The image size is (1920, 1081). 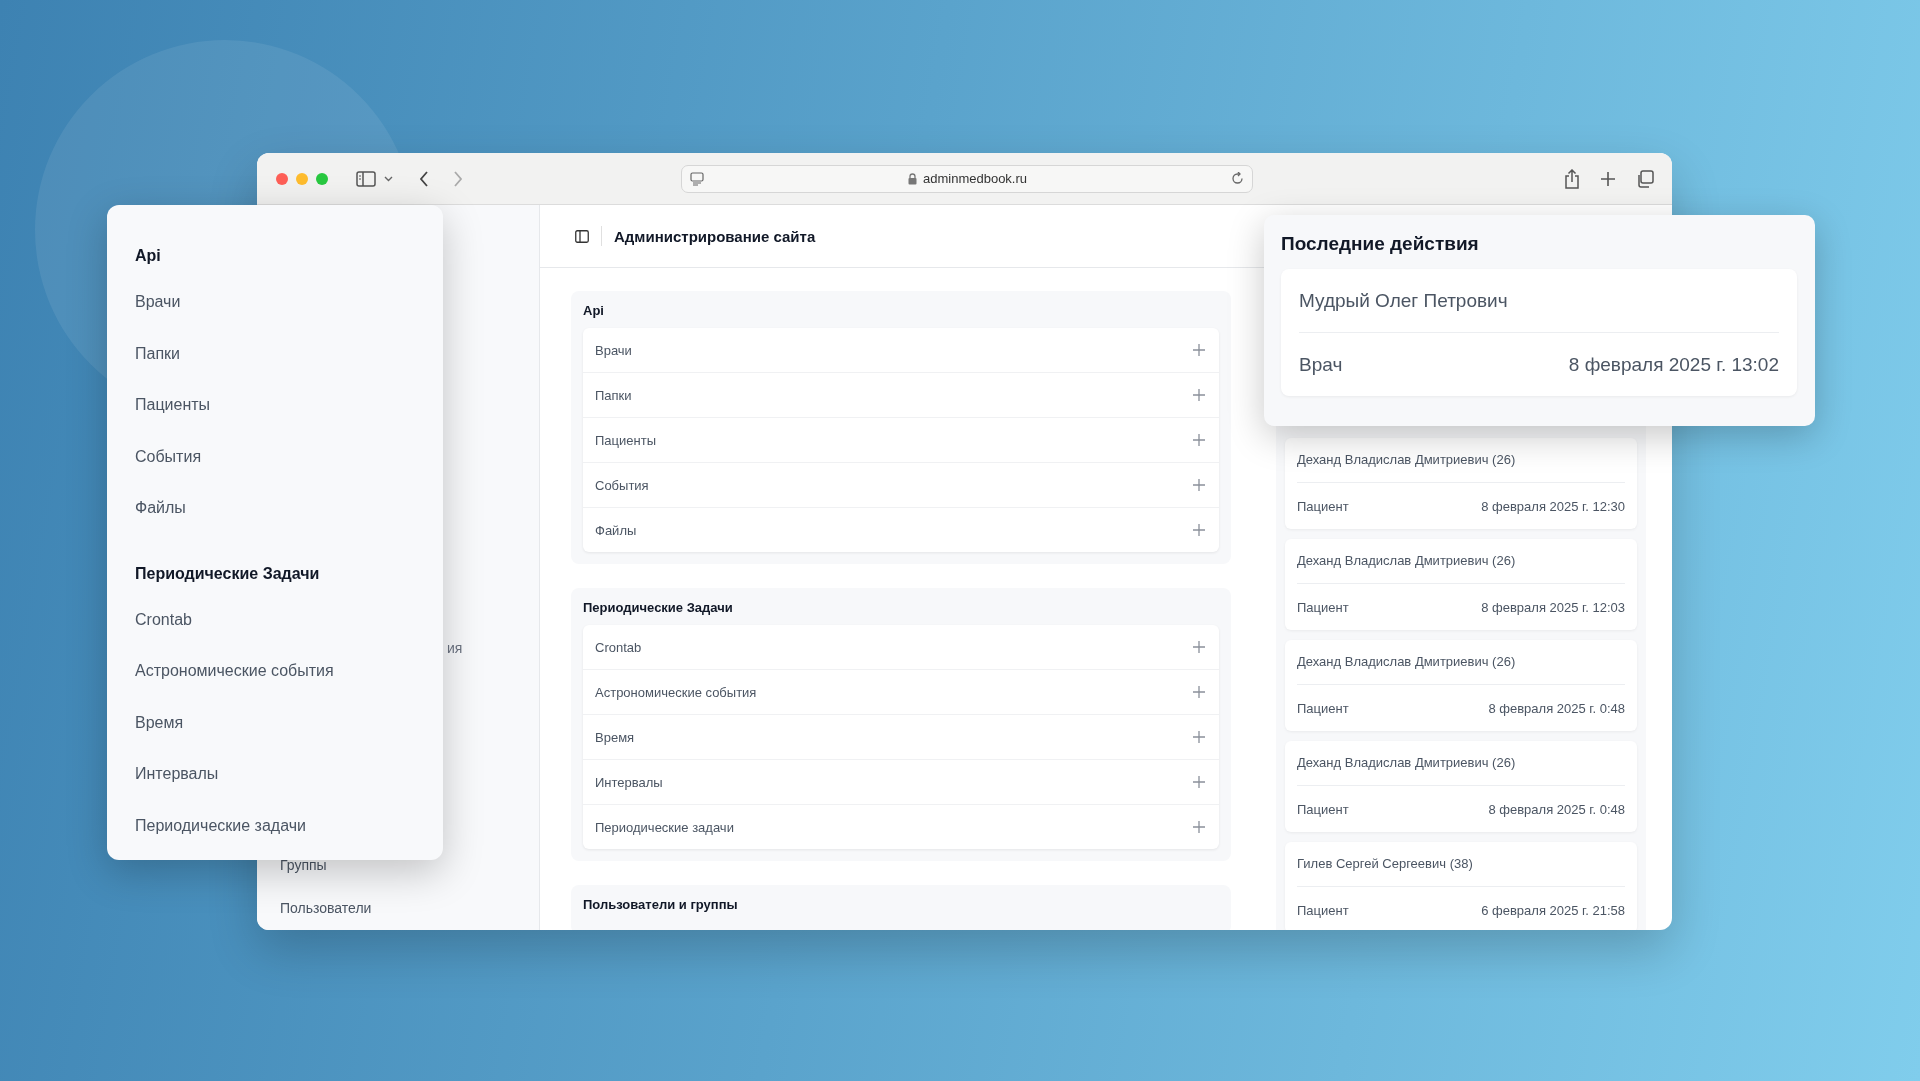 What do you see at coordinates (159, 722) in the screenshot?
I see `menu-item: Время` at bounding box center [159, 722].